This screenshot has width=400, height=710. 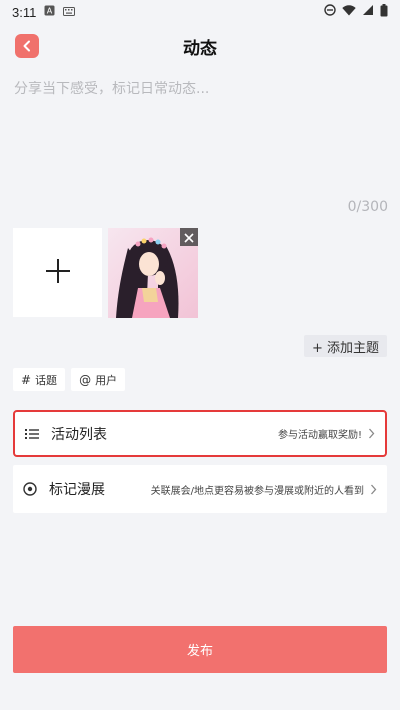 What do you see at coordinates (77, 490) in the screenshot?
I see `mark-expo-title: 标记漫展` at bounding box center [77, 490].